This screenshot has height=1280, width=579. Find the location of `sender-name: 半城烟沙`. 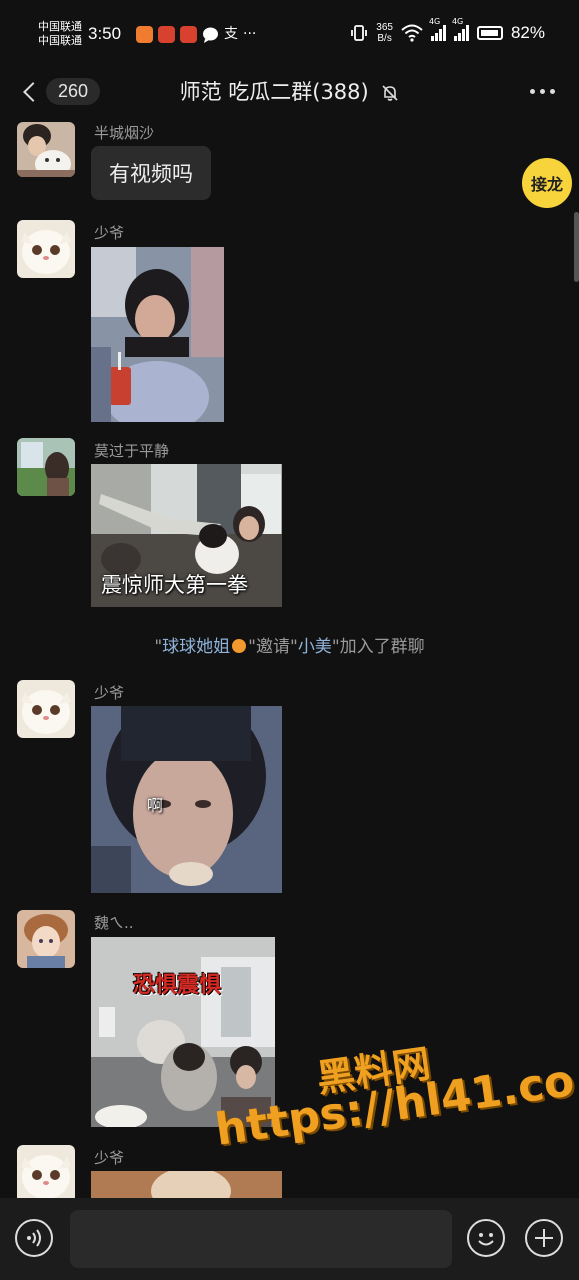

sender-name: 半城烟沙 is located at coordinates (124, 133).